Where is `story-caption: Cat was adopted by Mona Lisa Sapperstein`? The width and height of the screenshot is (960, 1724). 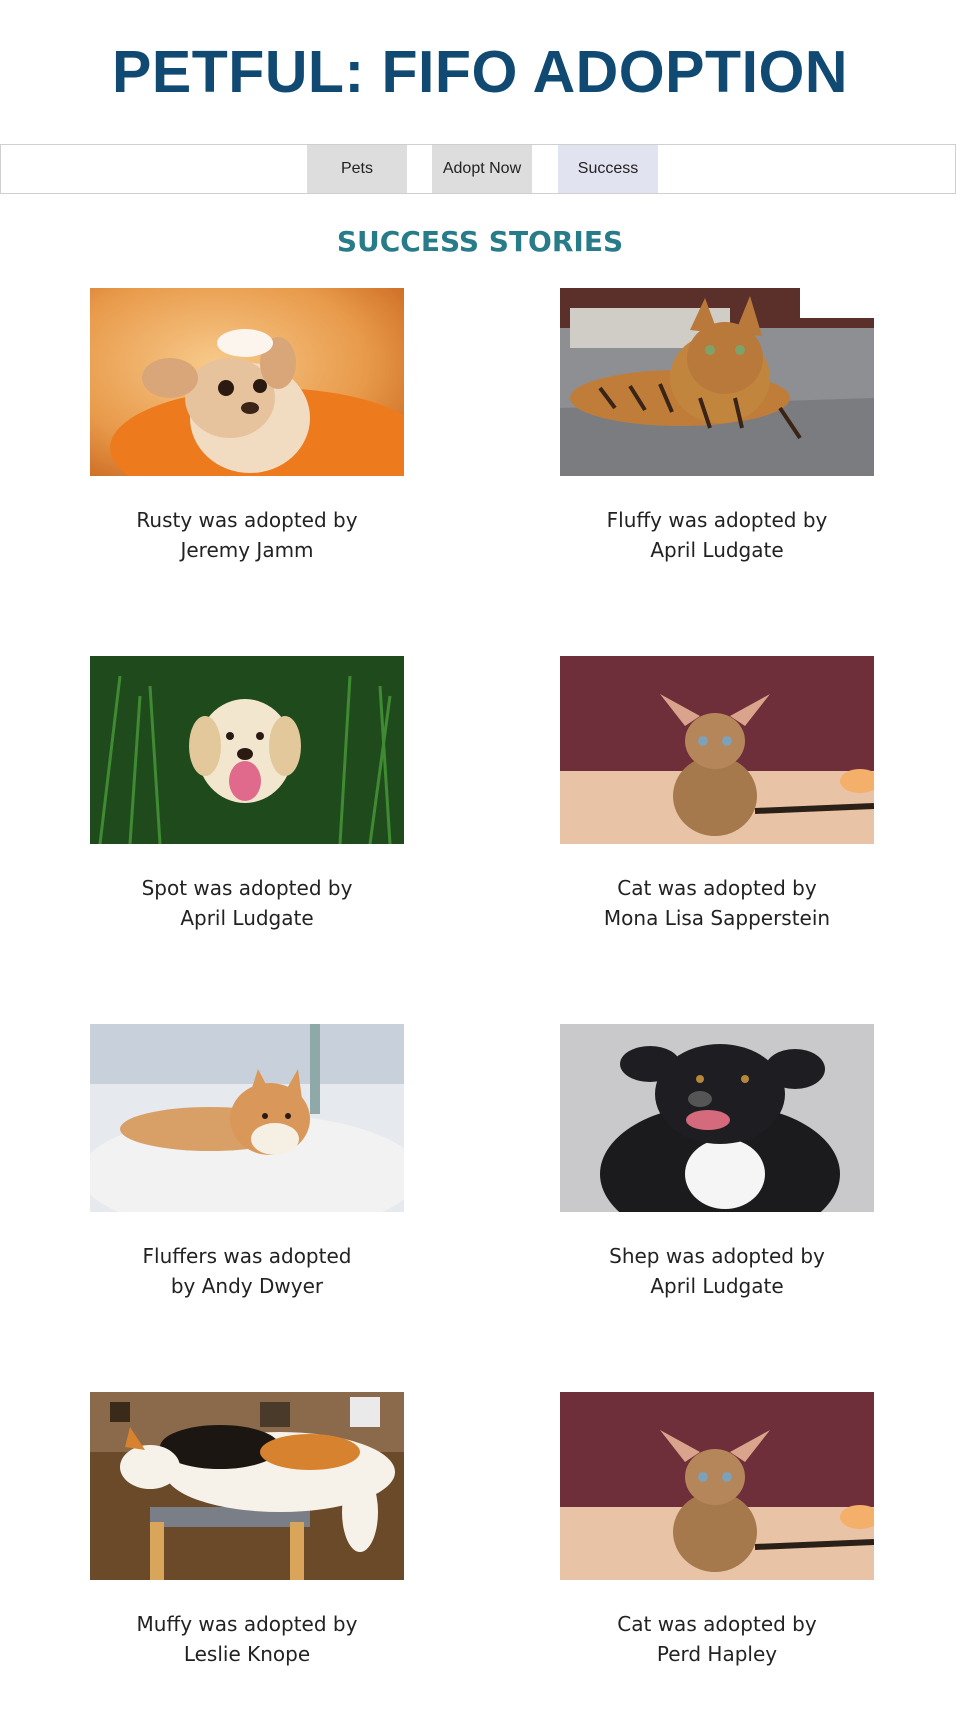
story-caption: Cat was adopted by Mona Lisa Sapperstein is located at coordinates (717, 903).